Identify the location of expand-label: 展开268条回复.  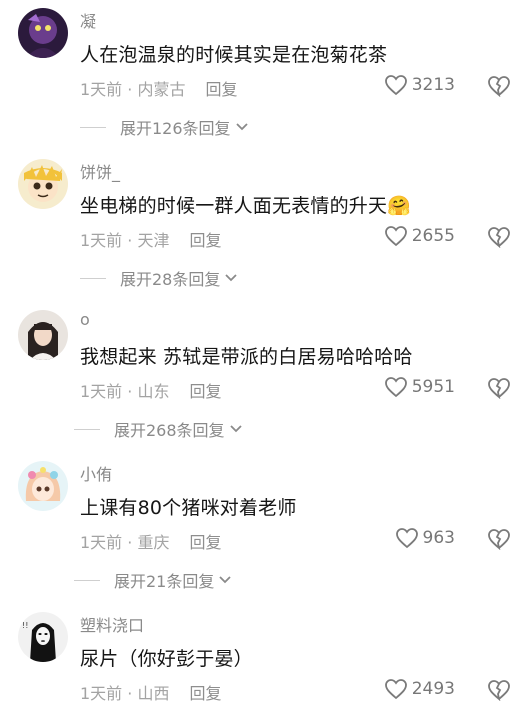
(169, 430).